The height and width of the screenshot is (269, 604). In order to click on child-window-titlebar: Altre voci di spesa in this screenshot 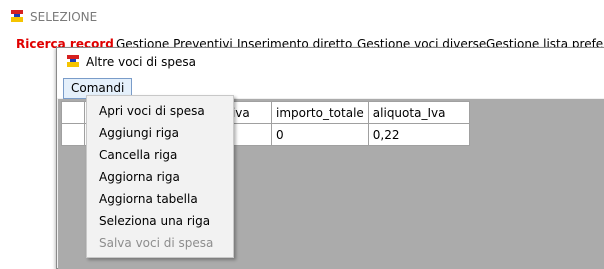, I will do `click(330, 62)`.